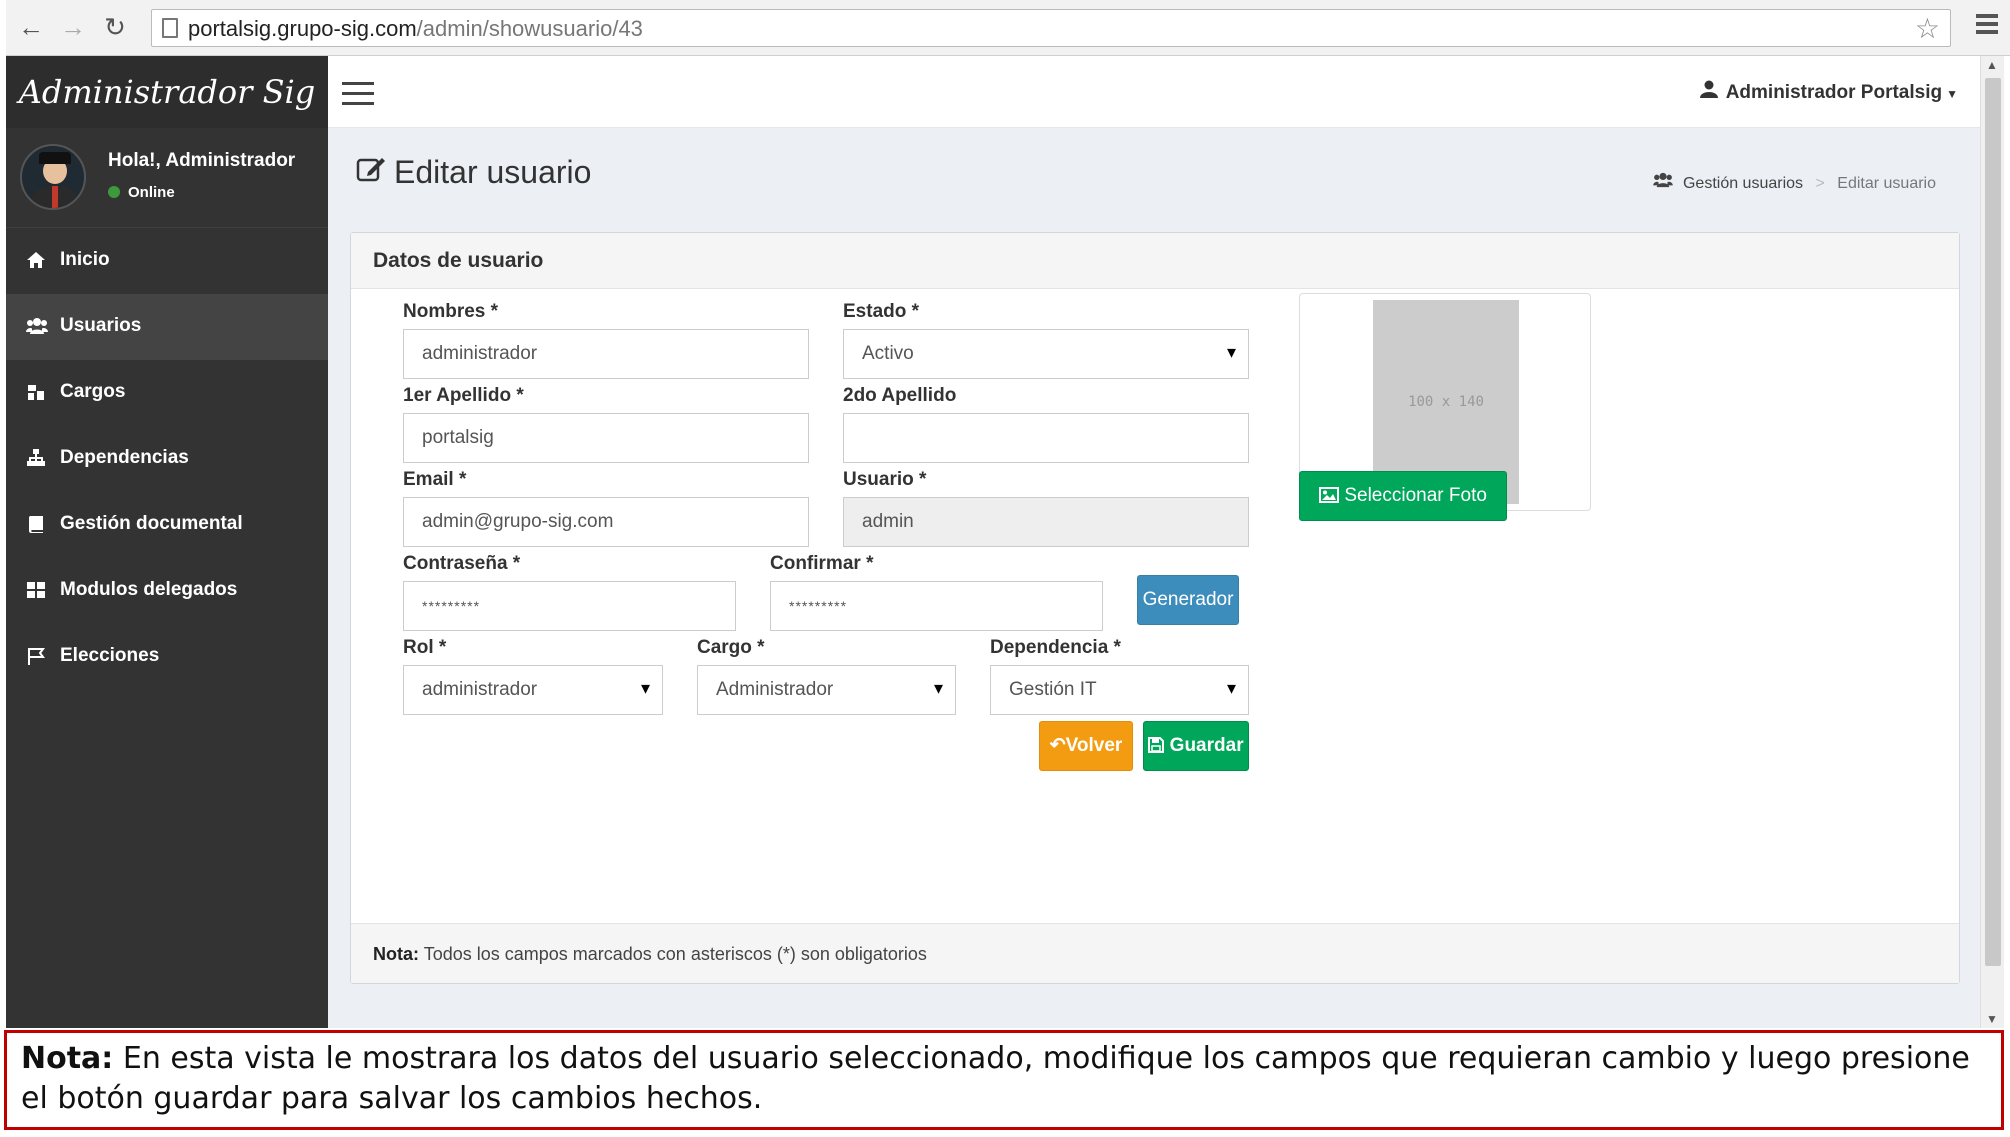  I want to click on scroll-down-icon: ▼, so click(1992, 1019).